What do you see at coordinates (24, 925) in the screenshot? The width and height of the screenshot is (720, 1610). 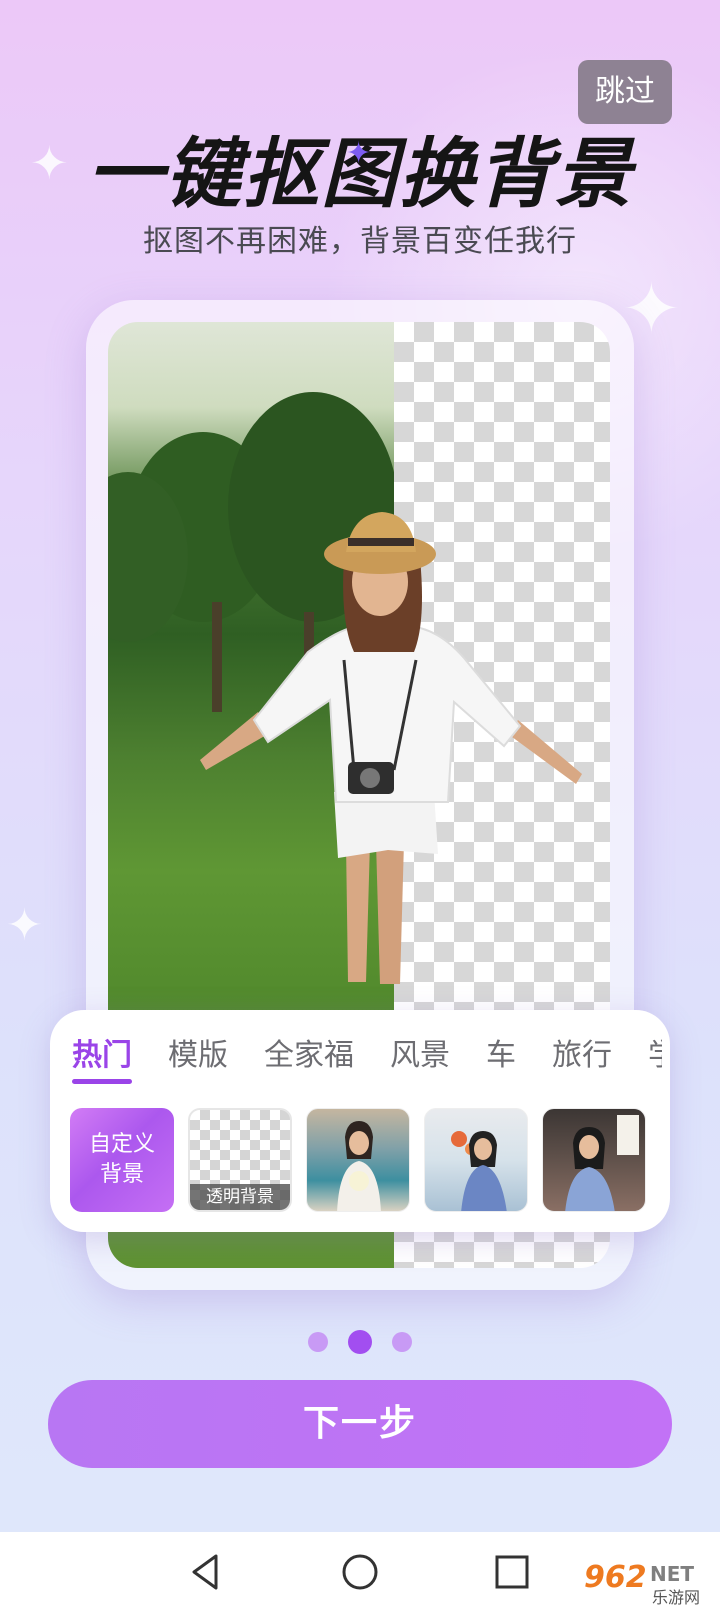 I see `sparkle-icon: ✦` at bounding box center [24, 925].